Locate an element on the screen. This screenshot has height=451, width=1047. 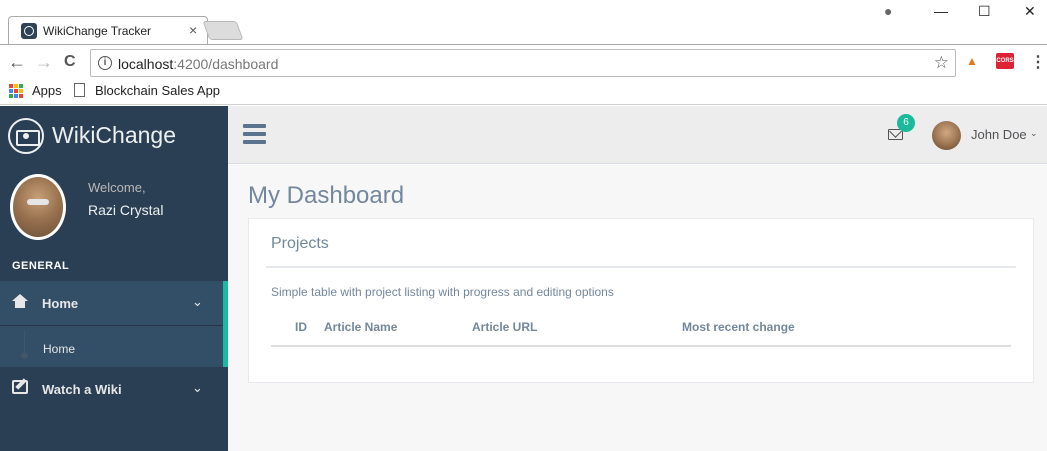
user-menu-name: John Doe is located at coordinates (999, 134).